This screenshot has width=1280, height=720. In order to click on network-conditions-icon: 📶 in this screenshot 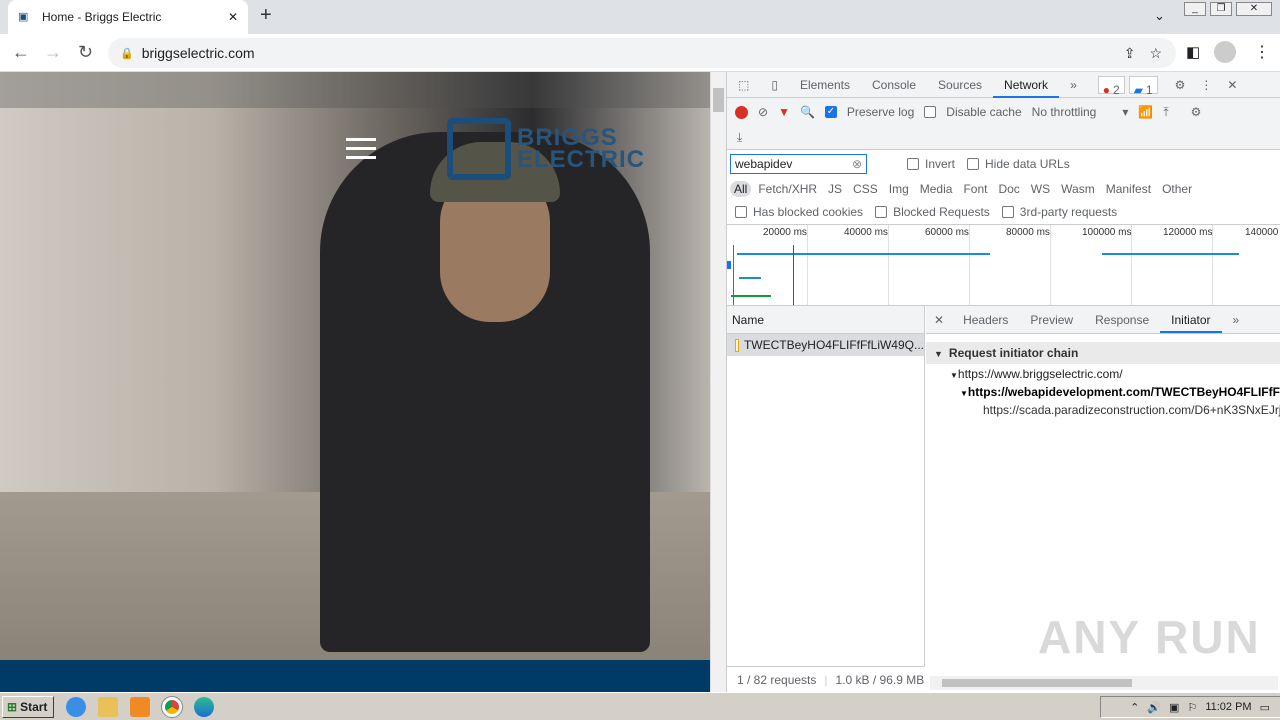, I will do `click(1145, 112)`.